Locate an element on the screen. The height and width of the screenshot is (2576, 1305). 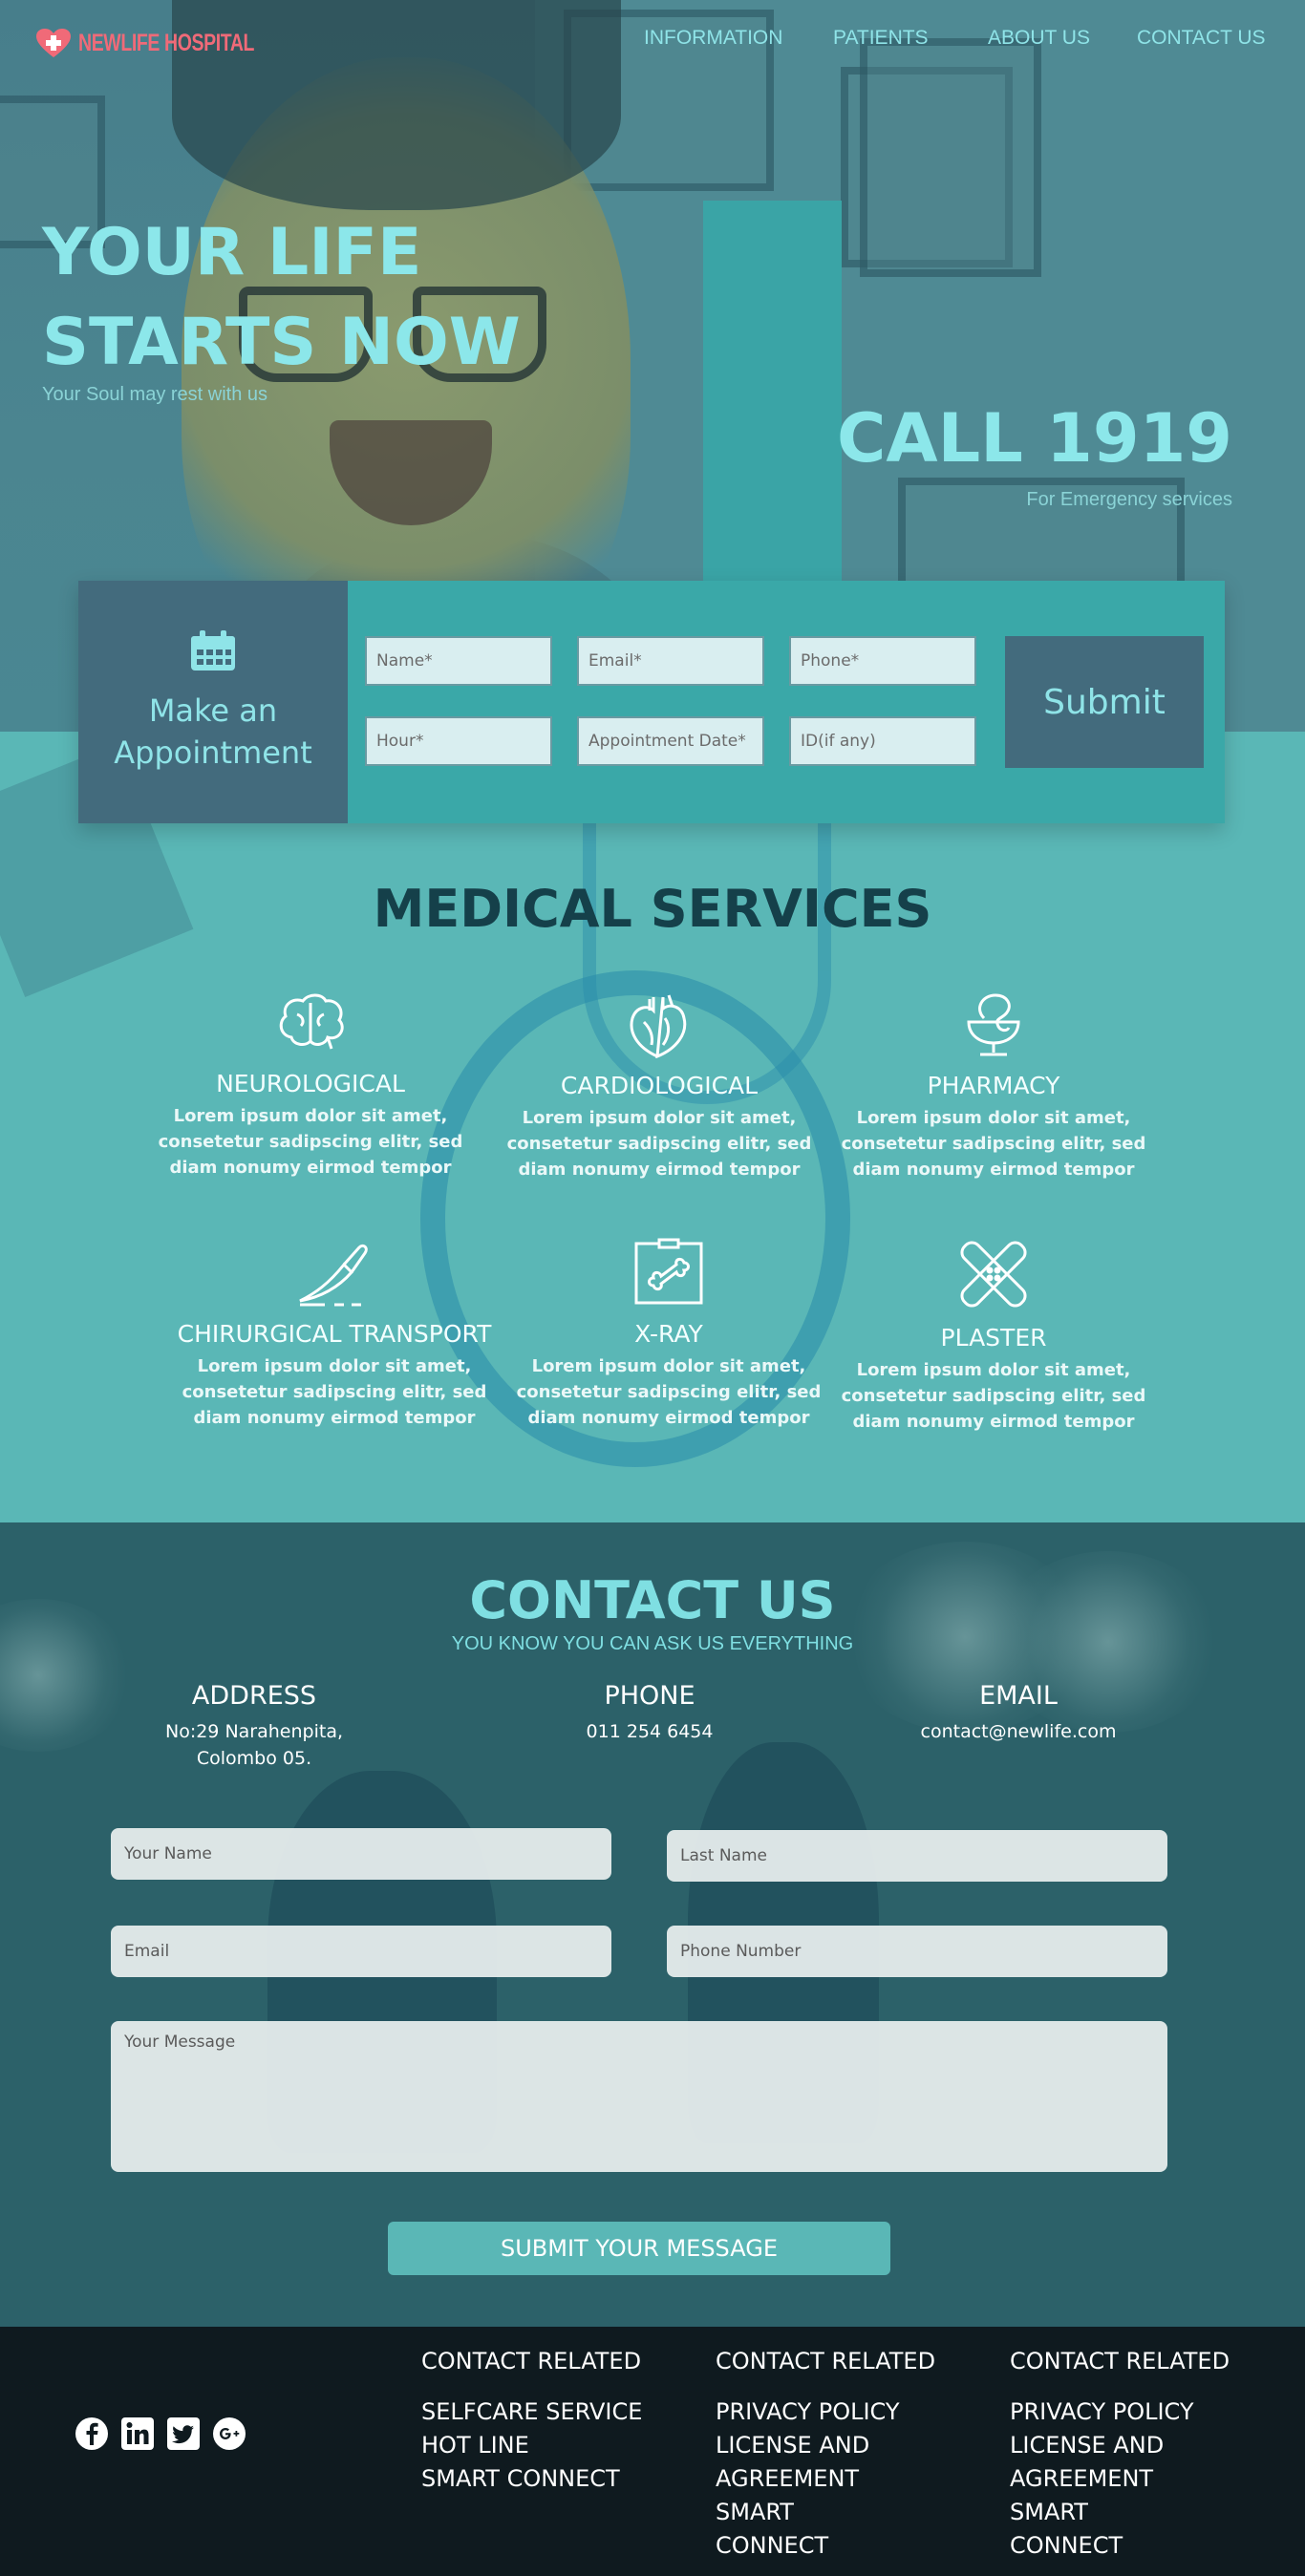
appointment-date-field is located at coordinates (670, 741).